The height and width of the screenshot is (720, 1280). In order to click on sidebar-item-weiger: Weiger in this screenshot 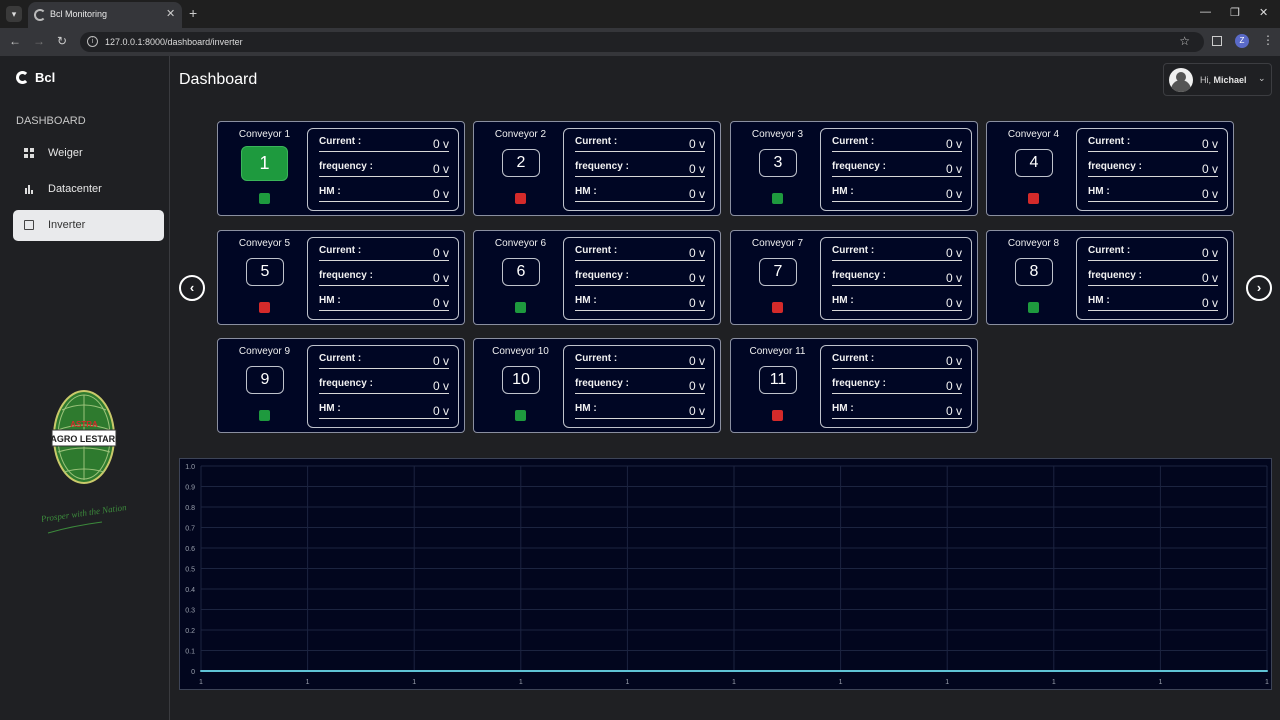, I will do `click(88, 153)`.